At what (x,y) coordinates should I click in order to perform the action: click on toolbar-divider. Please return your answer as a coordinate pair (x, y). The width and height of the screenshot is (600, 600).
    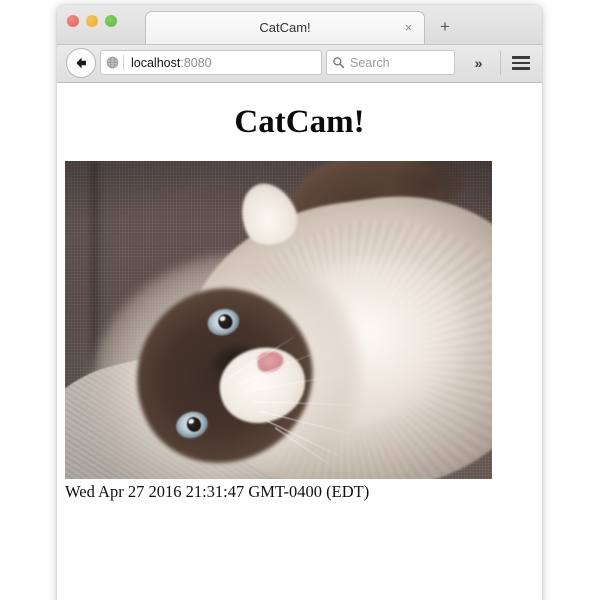
    Looking at the image, I should click on (500, 63).